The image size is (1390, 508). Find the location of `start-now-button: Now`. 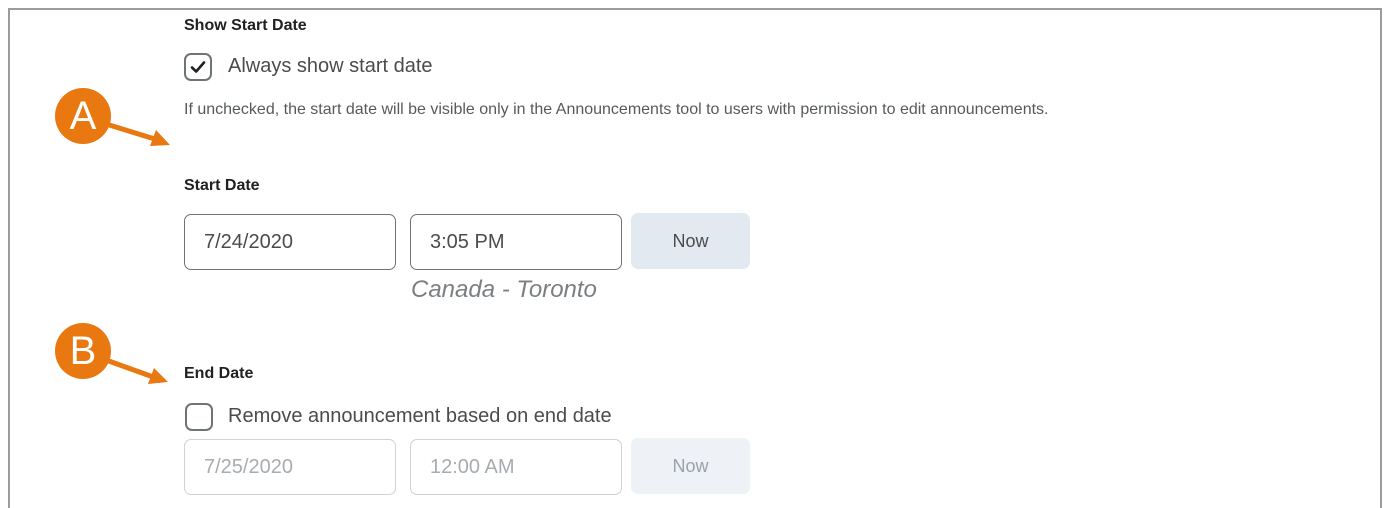

start-now-button: Now is located at coordinates (690, 241).